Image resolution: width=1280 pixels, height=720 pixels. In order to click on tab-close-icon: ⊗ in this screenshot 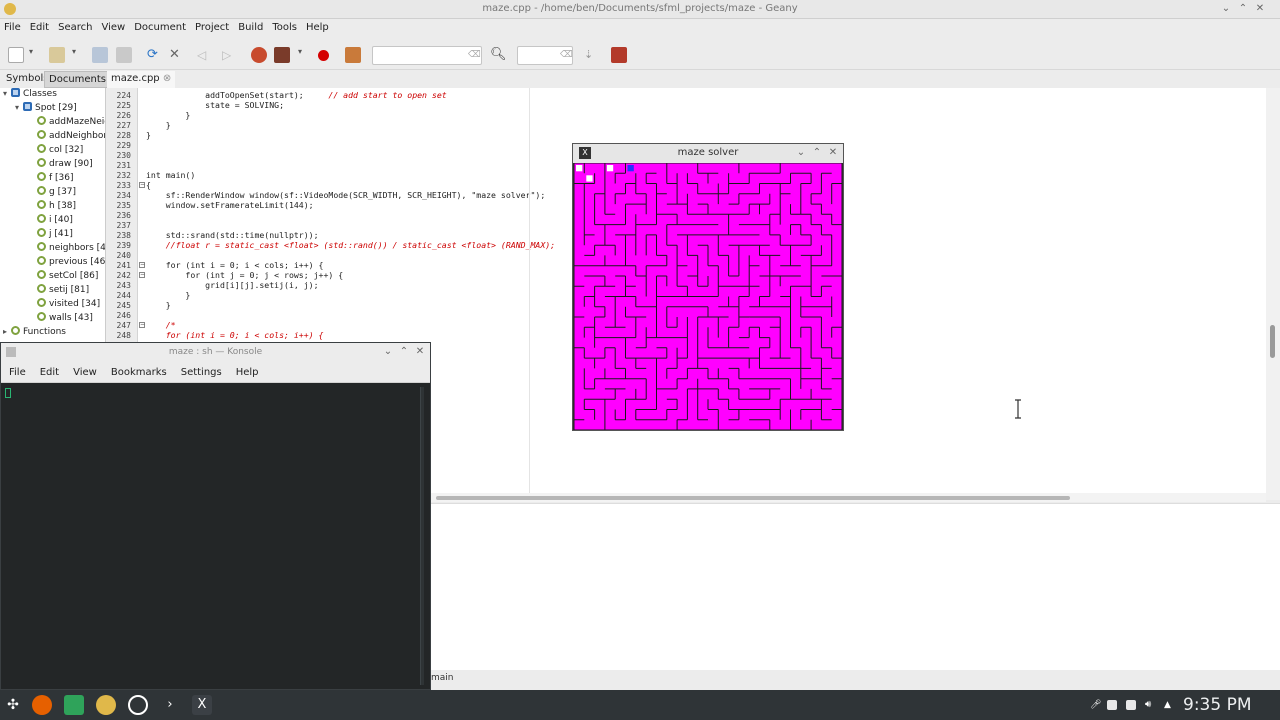, I will do `click(167, 78)`.